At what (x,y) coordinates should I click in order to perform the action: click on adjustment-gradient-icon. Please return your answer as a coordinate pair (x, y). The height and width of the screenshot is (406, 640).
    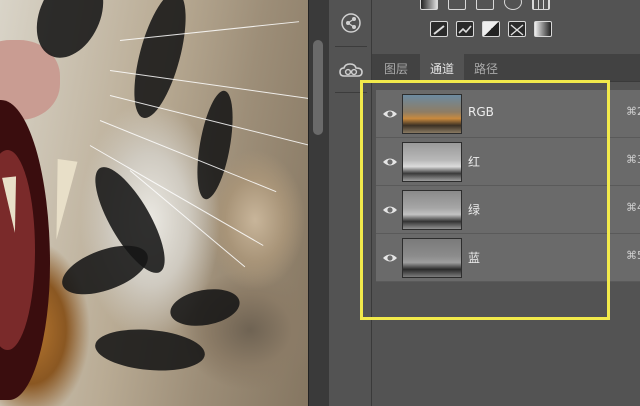
    Looking at the image, I should click on (429, 5).